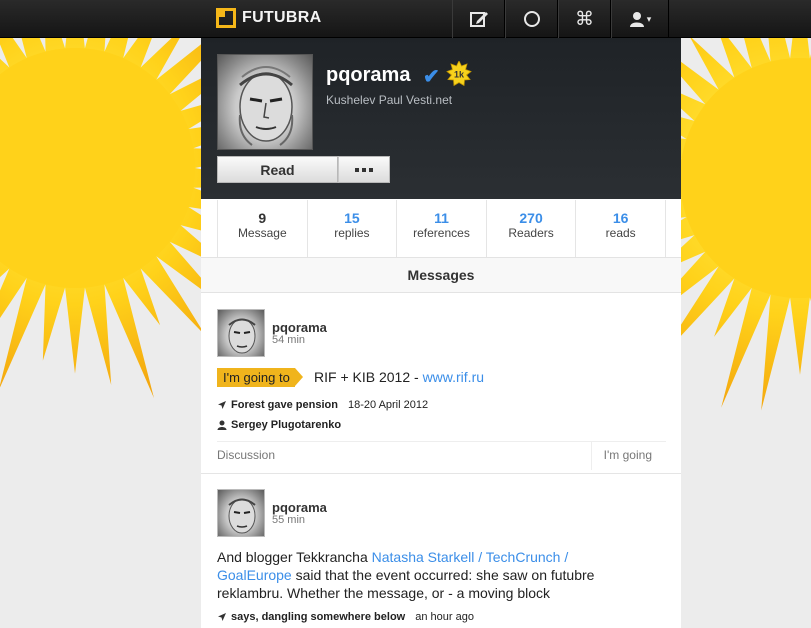 Image resolution: width=811 pixels, height=628 pixels. What do you see at coordinates (277, 169) in the screenshot?
I see `read-button: Read` at bounding box center [277, 169].